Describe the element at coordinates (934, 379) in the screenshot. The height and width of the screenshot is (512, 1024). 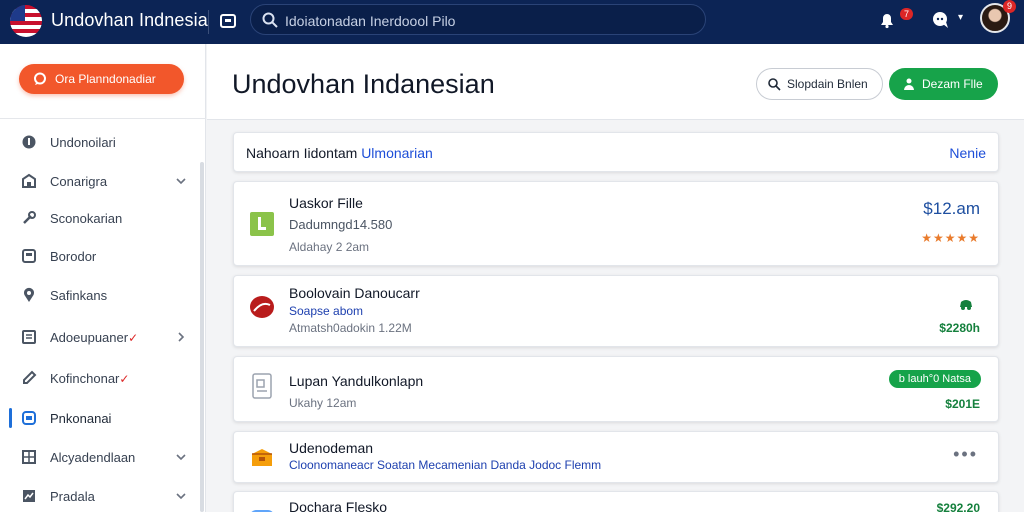
I see `status-badge: b lauh°0 Natsa` at that location.